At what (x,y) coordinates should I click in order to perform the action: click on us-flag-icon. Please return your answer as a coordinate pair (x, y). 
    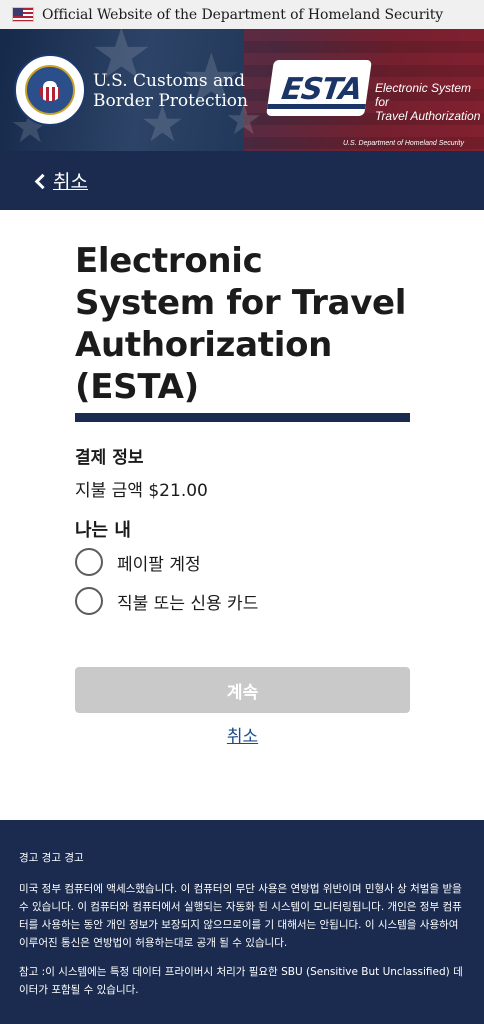
    Looking at the image, I should click on (23, 14).